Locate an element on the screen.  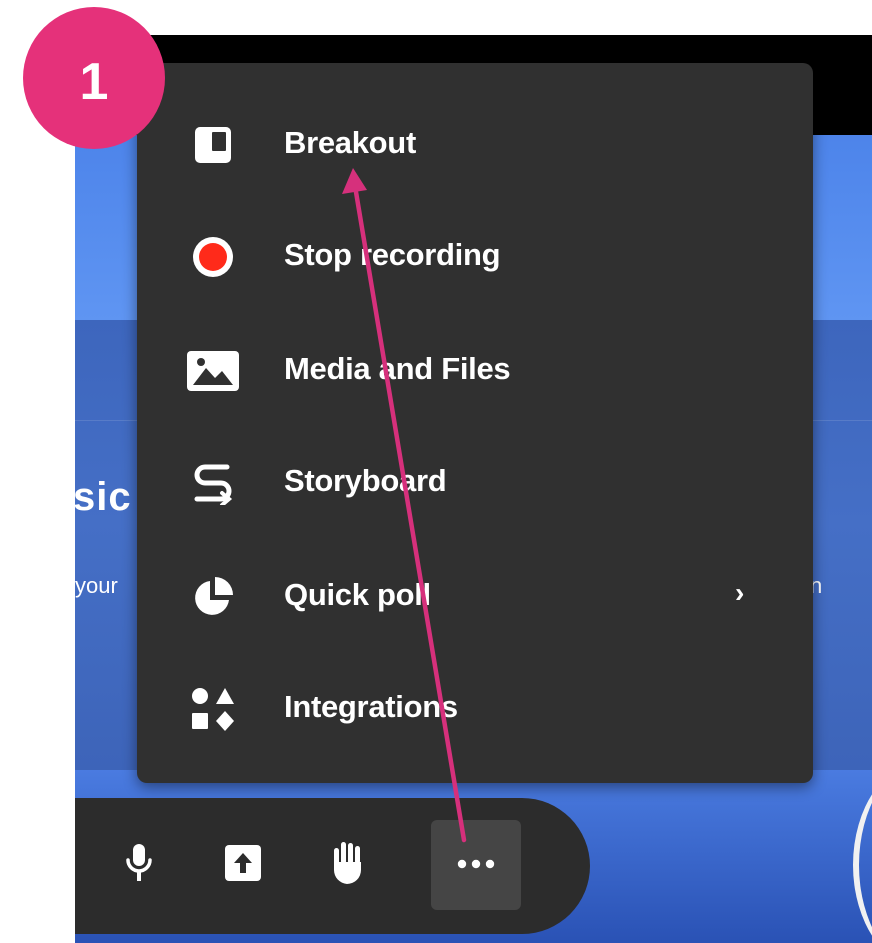
menu-item-quick-poll: Quick poll › is located at coordinates (475, 597).